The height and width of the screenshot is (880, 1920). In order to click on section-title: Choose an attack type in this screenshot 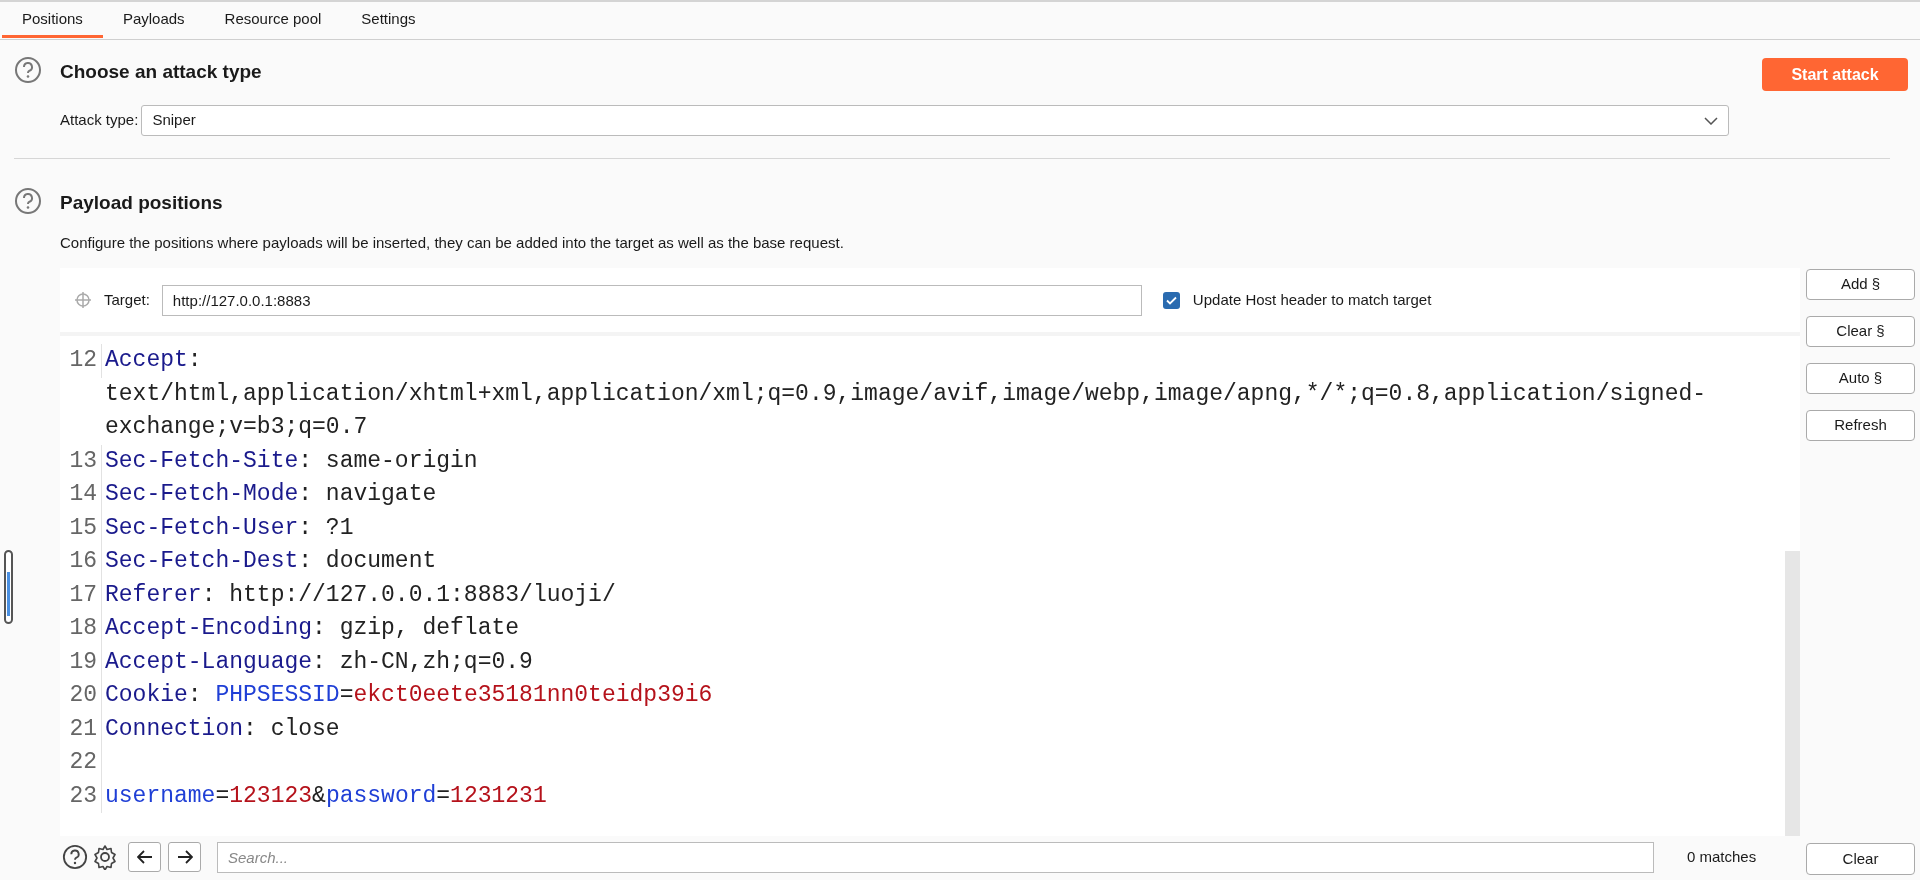, I will do `click(161, 72)`.